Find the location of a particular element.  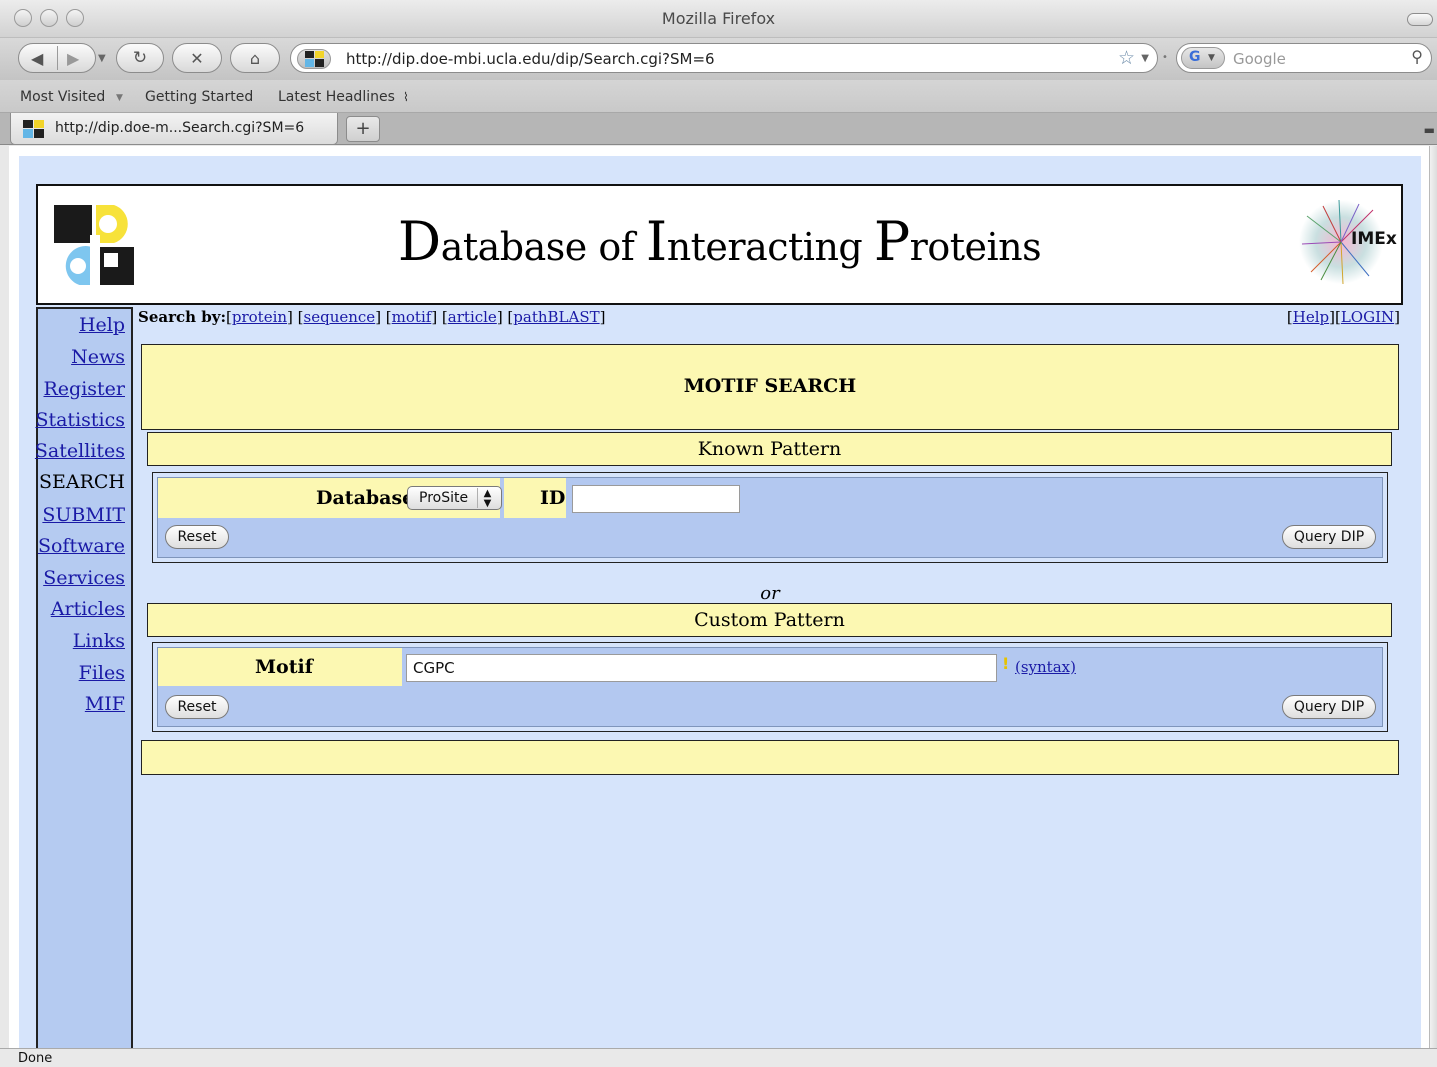

custom-pattern-form: Motif ! (syntax) Reset Query DIP is located at coordinates (770, 687).